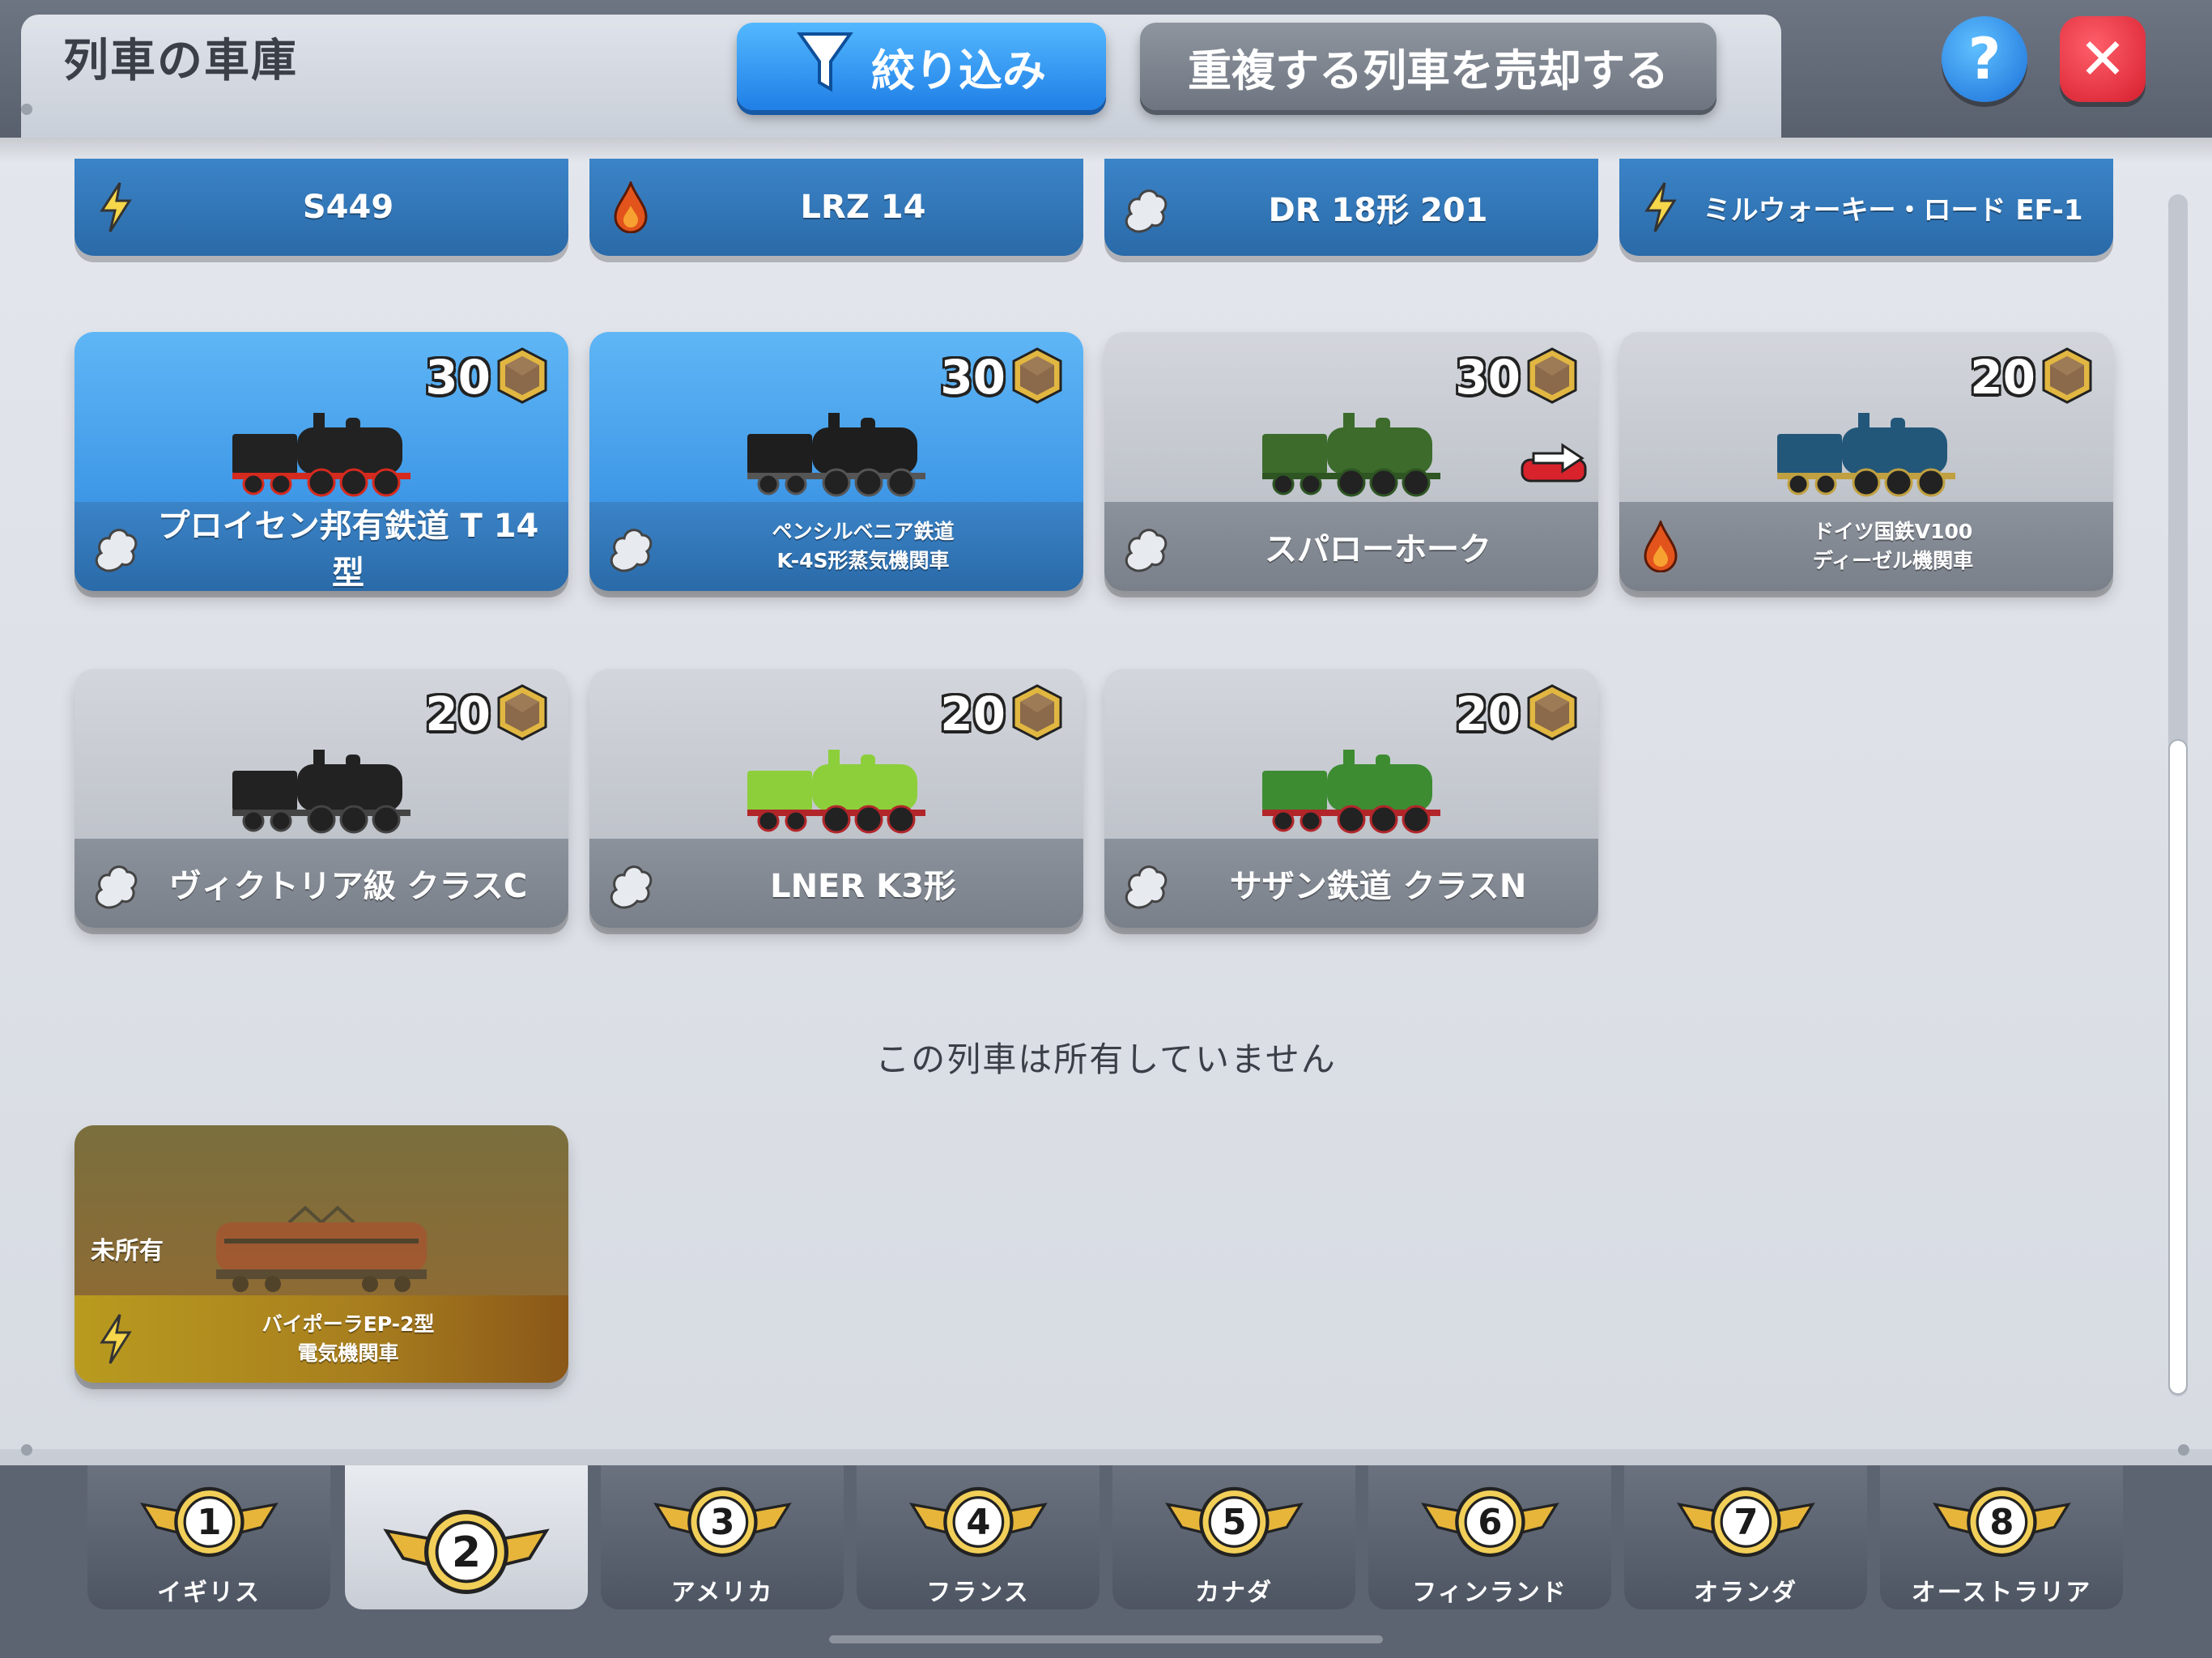 The image size is (2212, 1658). Describe the element at coordinates (836, 883) in the screenshot. I see `card-name-bar: LNER K3形` at that location.